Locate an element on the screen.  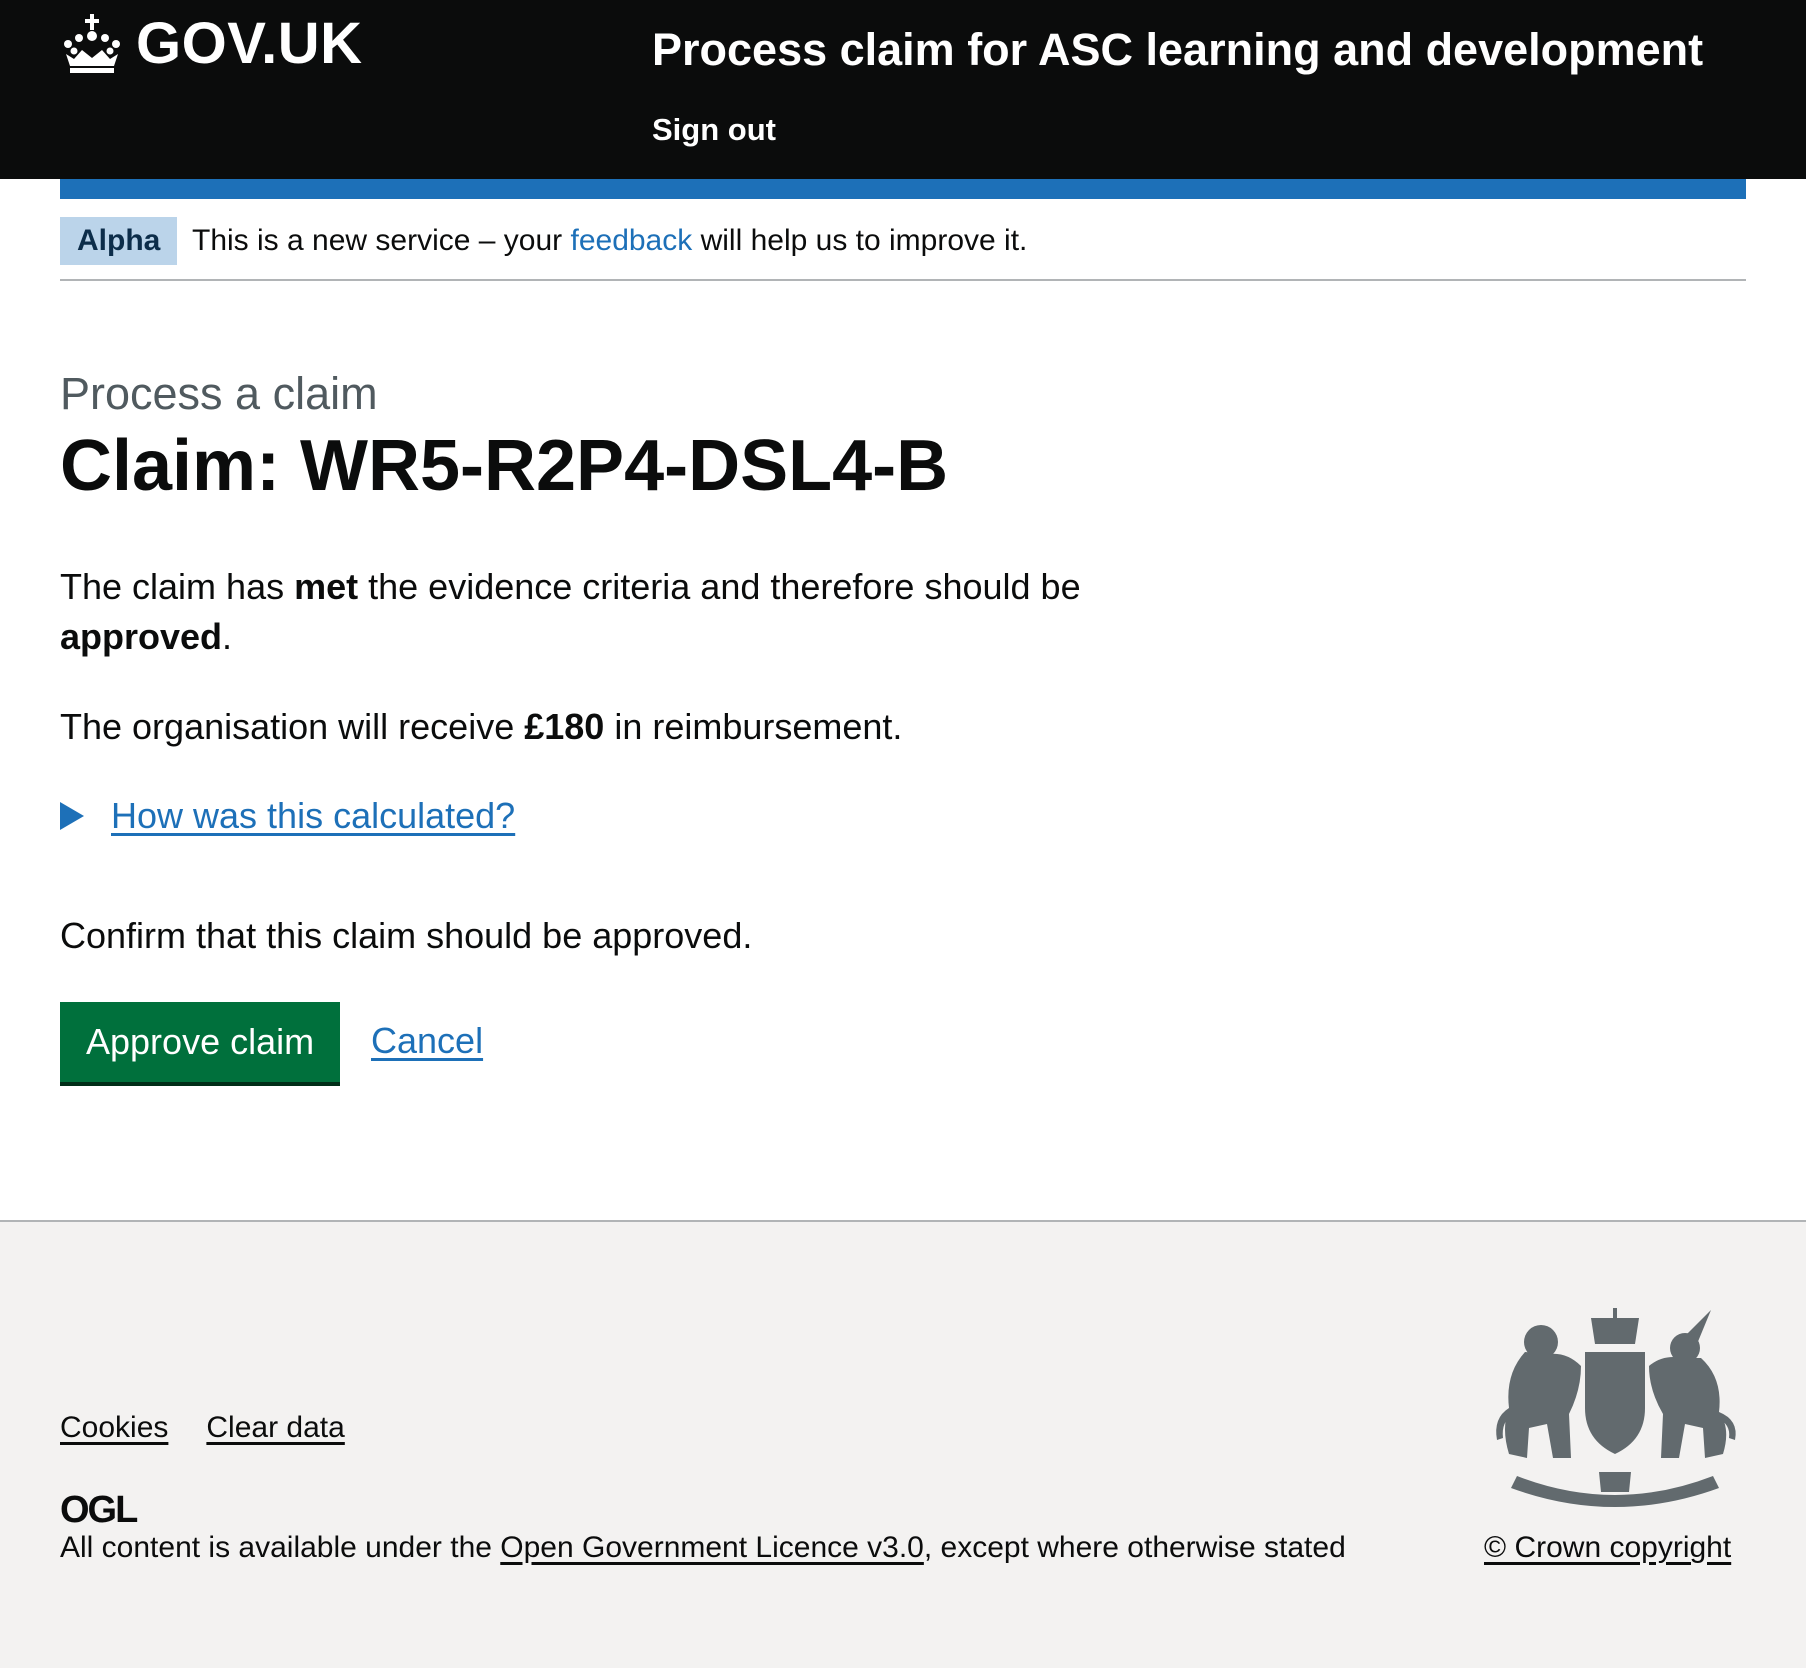
cookies-link: Cookies is located at coordinates (114, 1428).